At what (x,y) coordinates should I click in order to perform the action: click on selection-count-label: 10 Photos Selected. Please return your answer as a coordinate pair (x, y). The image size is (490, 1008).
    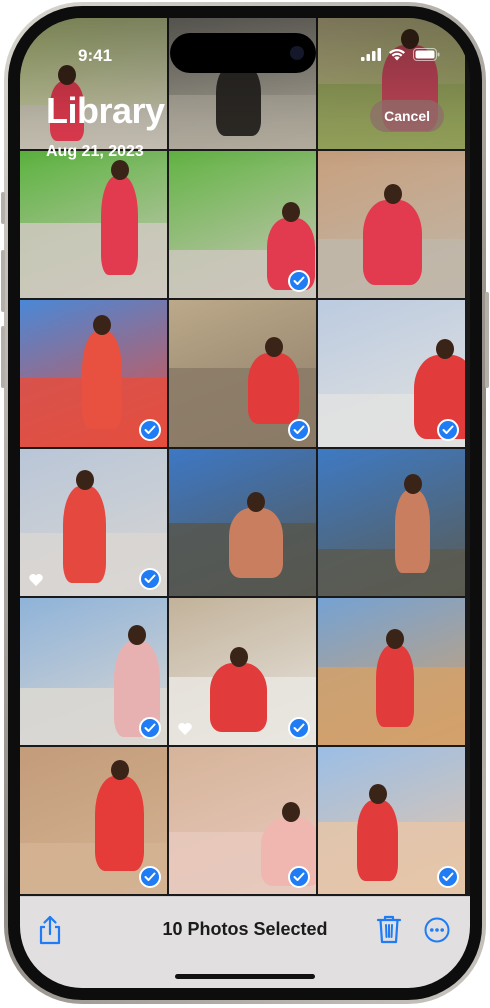
    Looking at the image, I should click on (245, 929).